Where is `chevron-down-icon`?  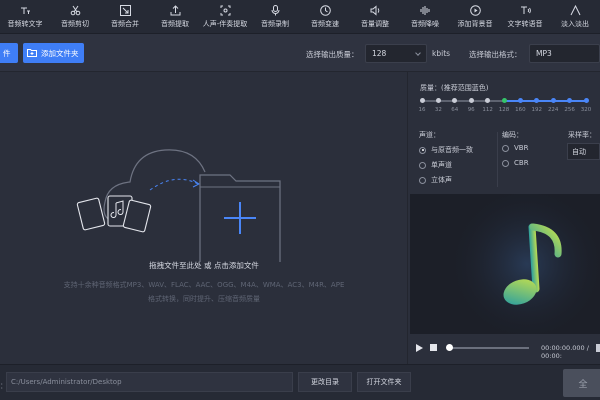 chevron-down-icon is located at coordinates (418, 53).